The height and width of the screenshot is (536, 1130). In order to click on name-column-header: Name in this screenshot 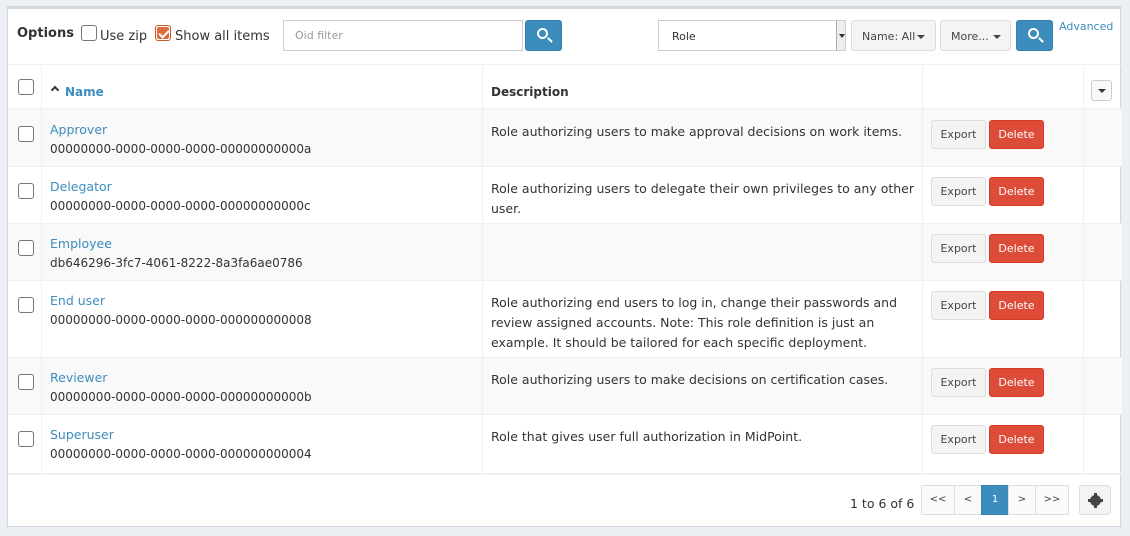, I will do `click(84, 92)`.